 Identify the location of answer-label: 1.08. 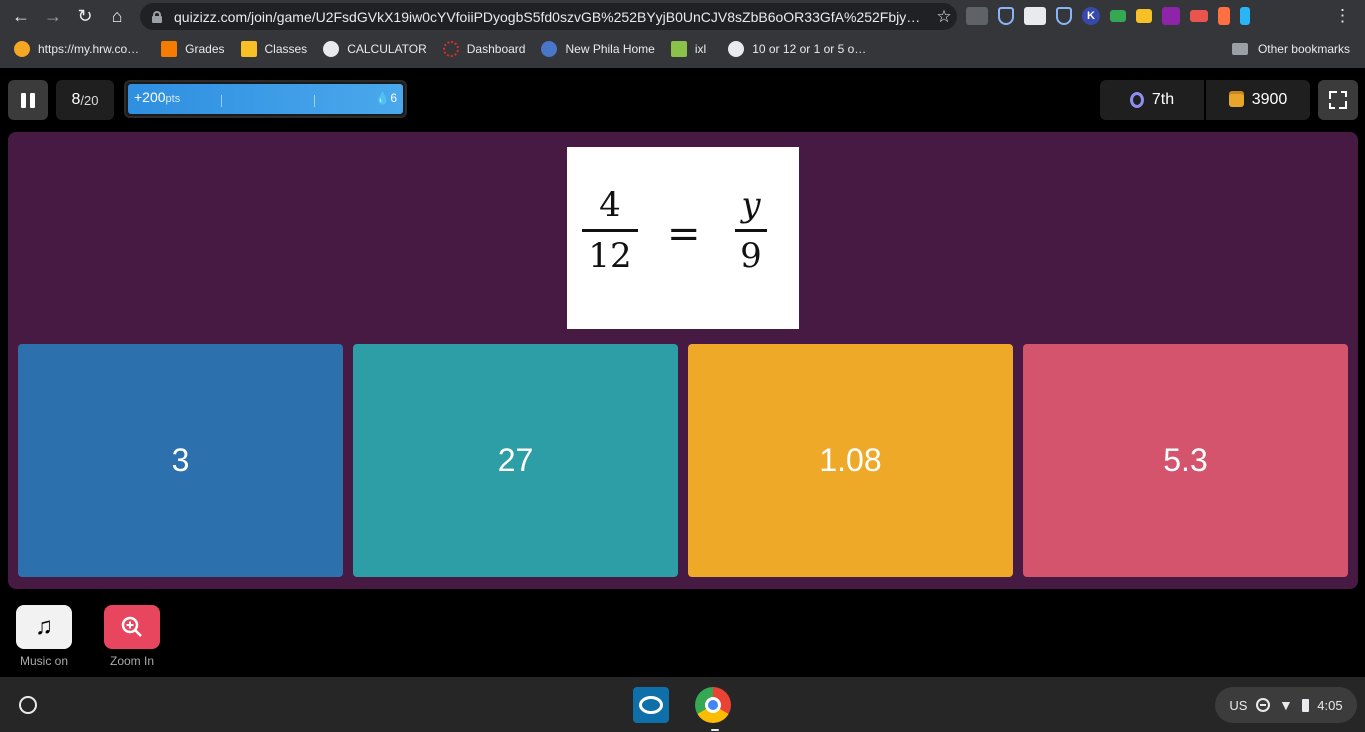
(850, 460).